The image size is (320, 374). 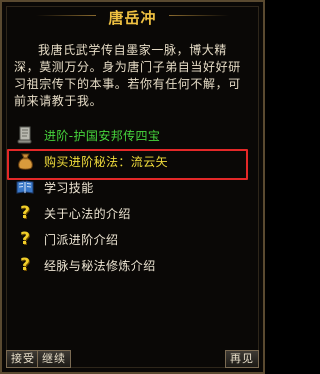 What do you see at coordinates (199, 15) in the screenshot?
I see `title-ornament-right` at bounding box center [199, 15].